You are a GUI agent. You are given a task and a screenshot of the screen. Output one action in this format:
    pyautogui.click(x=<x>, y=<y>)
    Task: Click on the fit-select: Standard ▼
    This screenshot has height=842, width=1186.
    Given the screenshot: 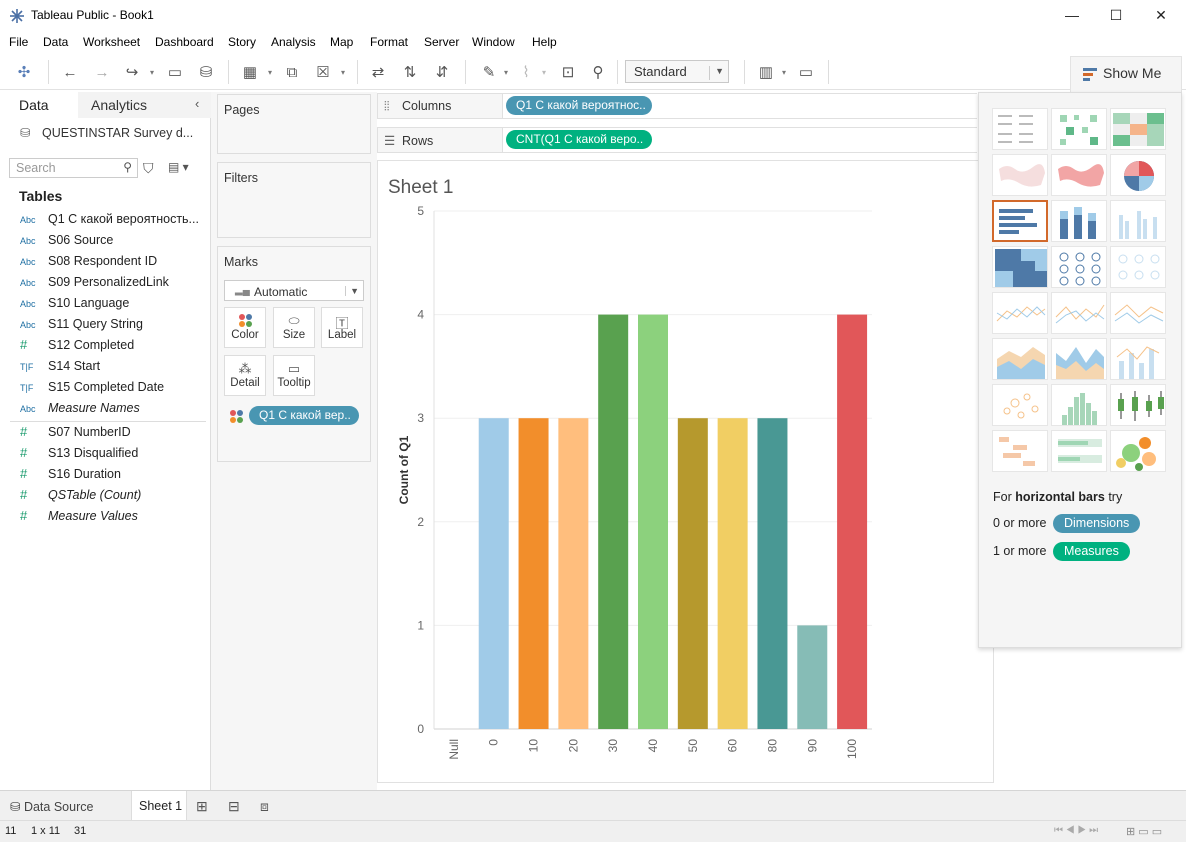 What is the action you would take?
    pyautogui.click(x=677, y=71)
    